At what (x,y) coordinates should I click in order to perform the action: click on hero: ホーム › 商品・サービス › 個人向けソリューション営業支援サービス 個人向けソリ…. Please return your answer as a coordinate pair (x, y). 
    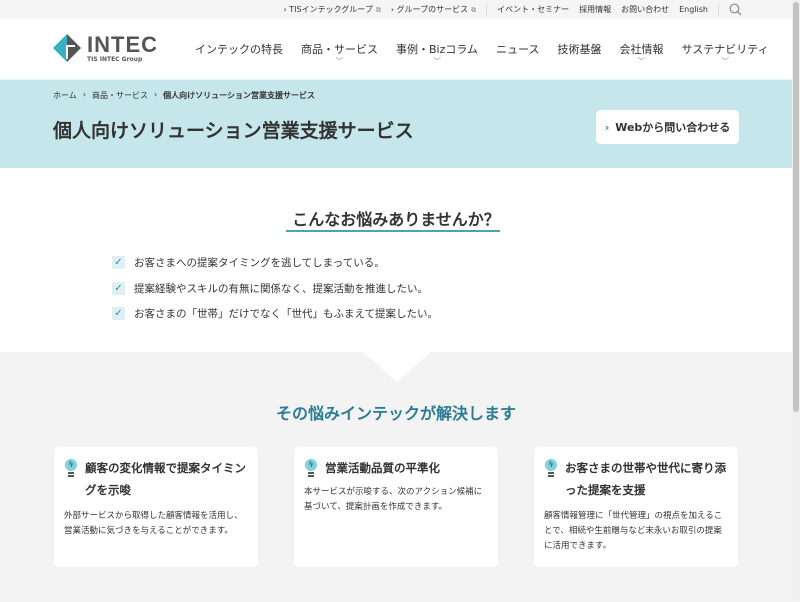
    Looking at the image, I should click on (396, 124).